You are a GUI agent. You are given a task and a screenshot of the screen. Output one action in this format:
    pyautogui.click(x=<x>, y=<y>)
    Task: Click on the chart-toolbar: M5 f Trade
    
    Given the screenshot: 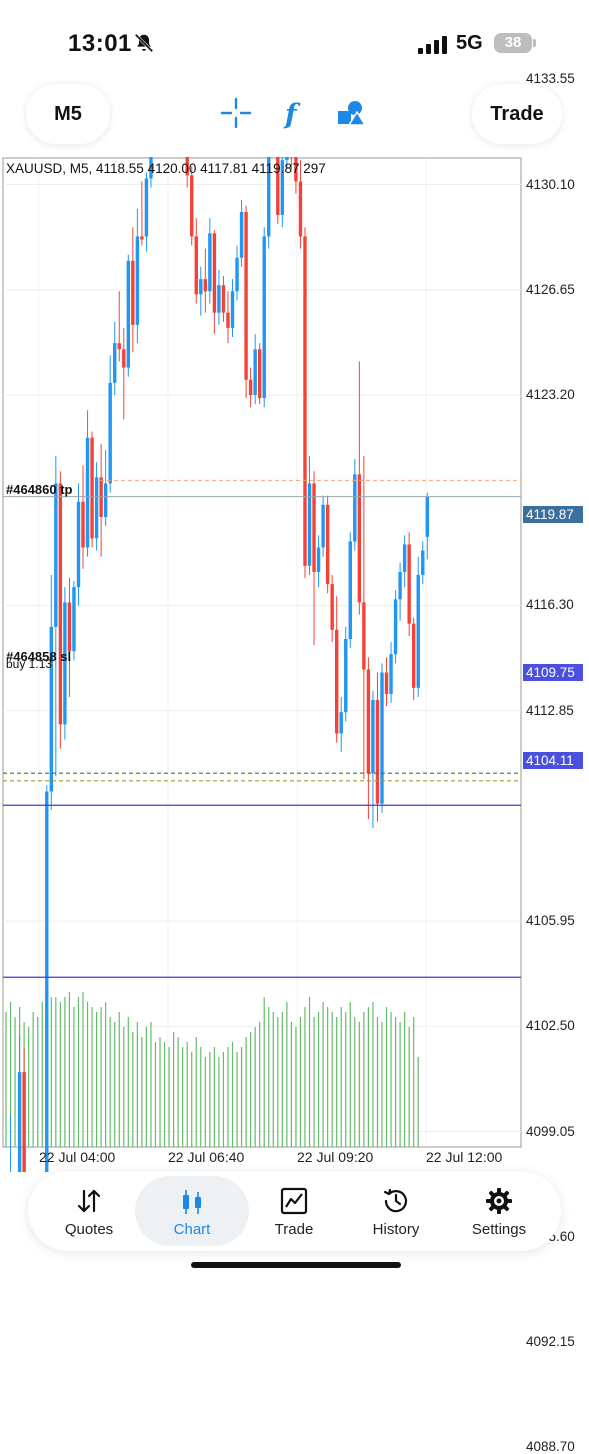 What is the action you would take?
    pyautogui.click(x=294, y=117)
    